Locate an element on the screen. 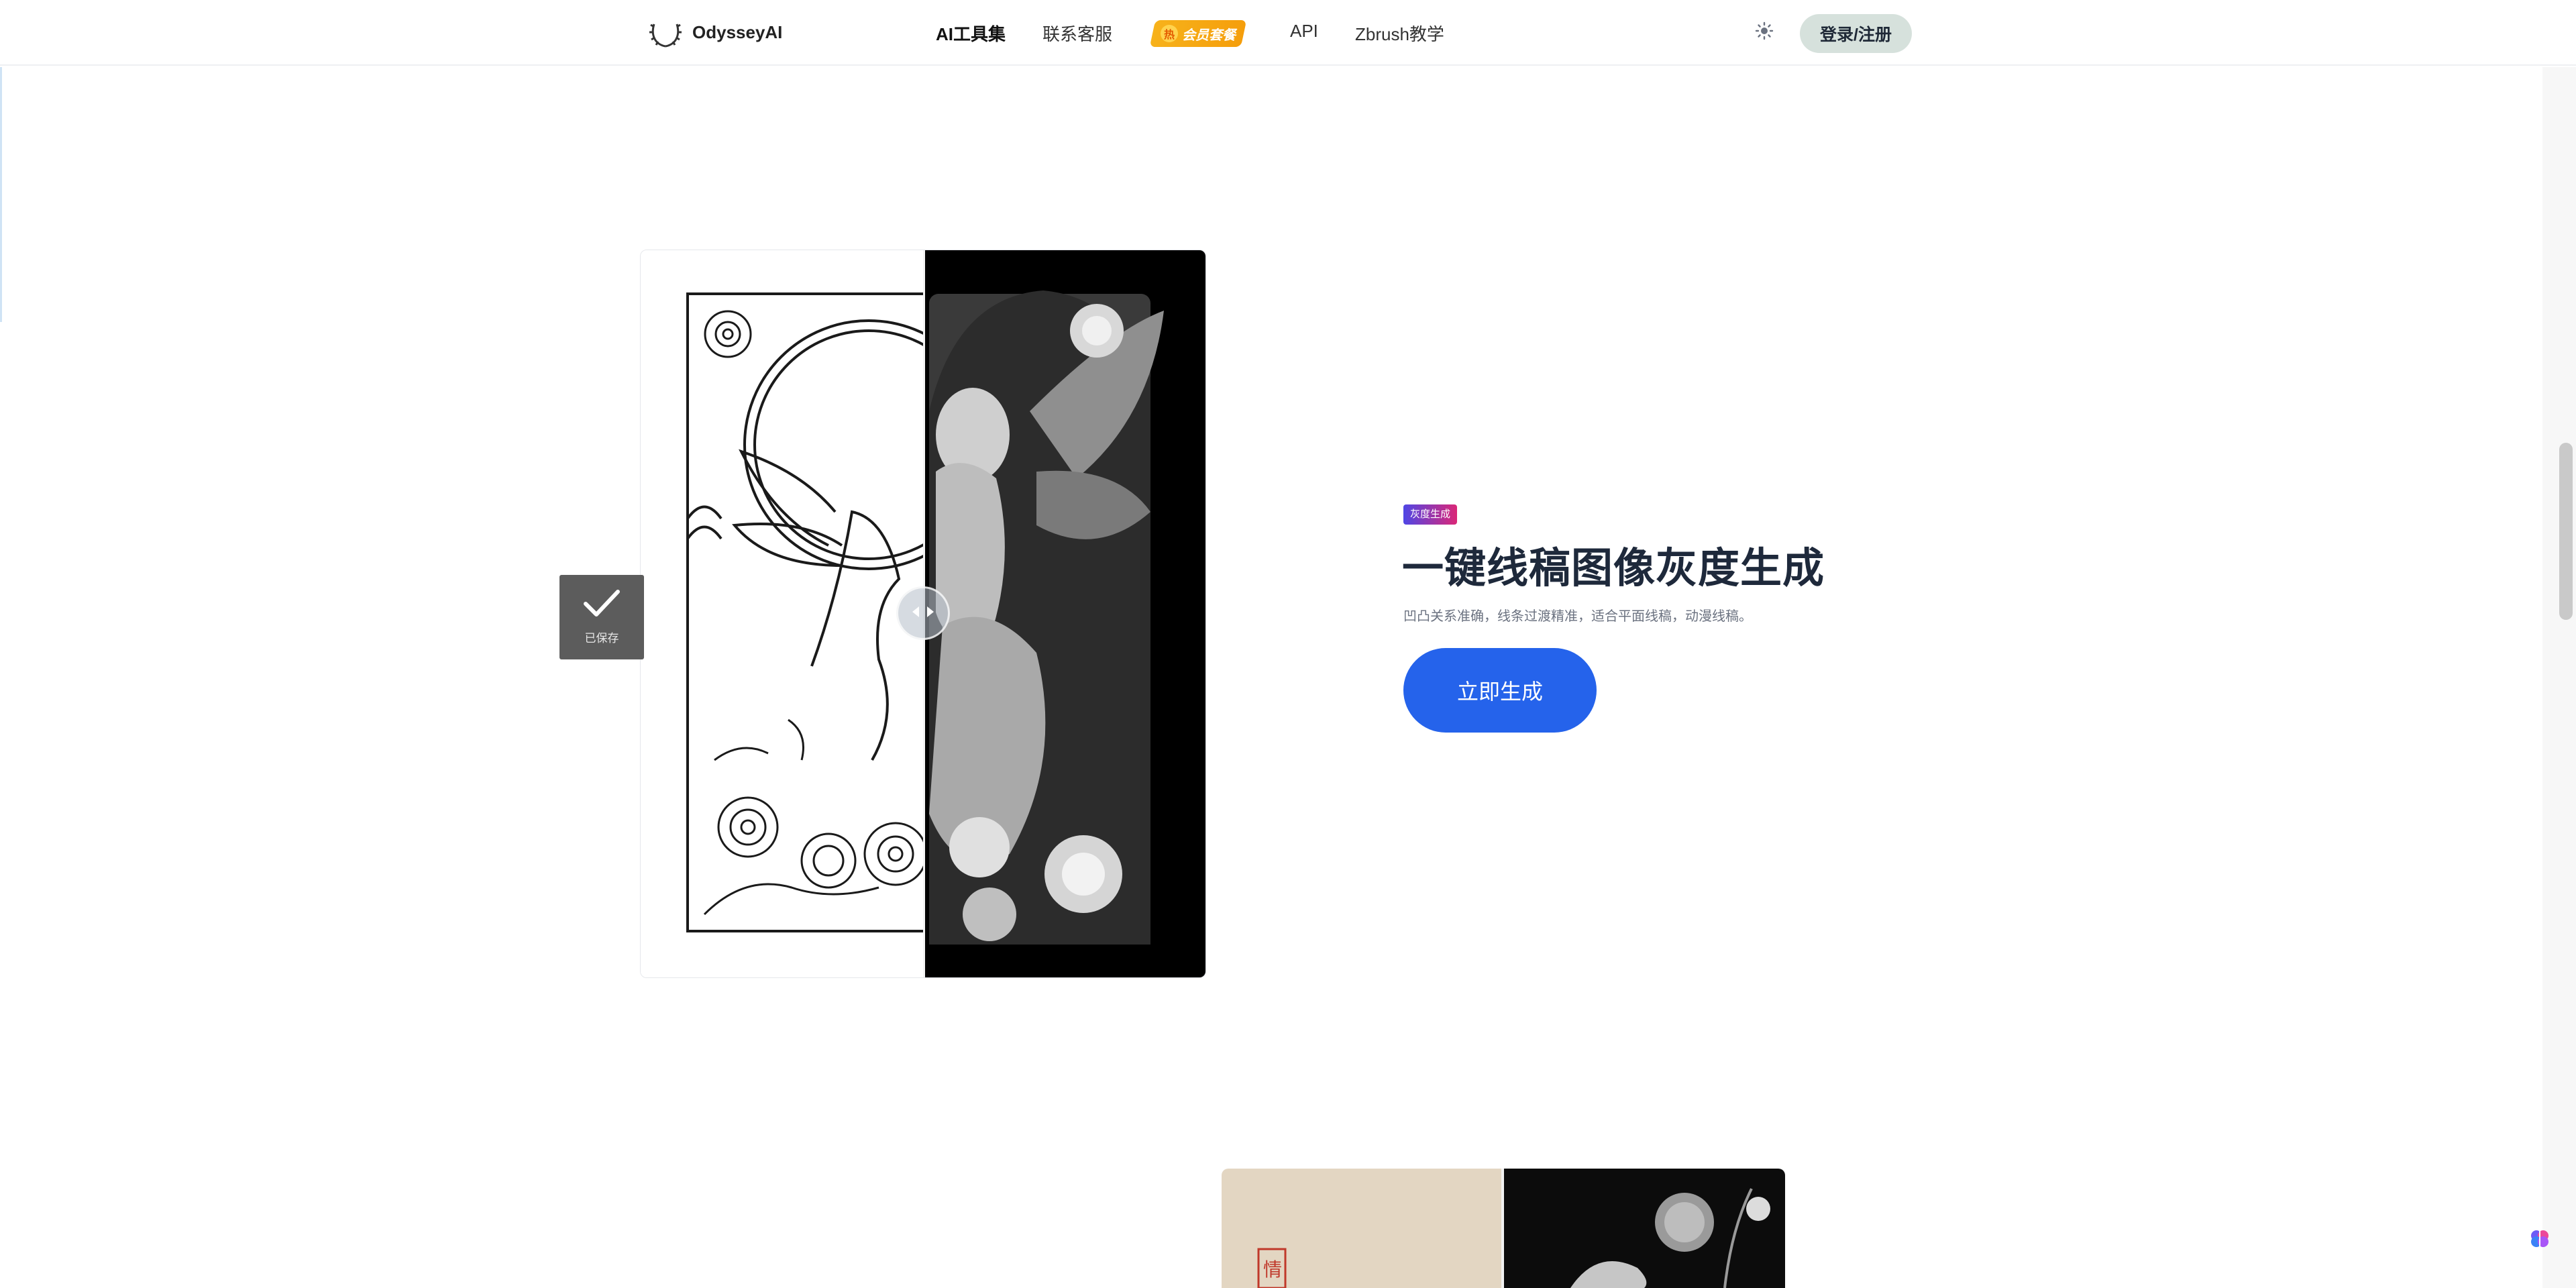  nav-item-support: 联系客服 is located at coordinates (1077, 33).